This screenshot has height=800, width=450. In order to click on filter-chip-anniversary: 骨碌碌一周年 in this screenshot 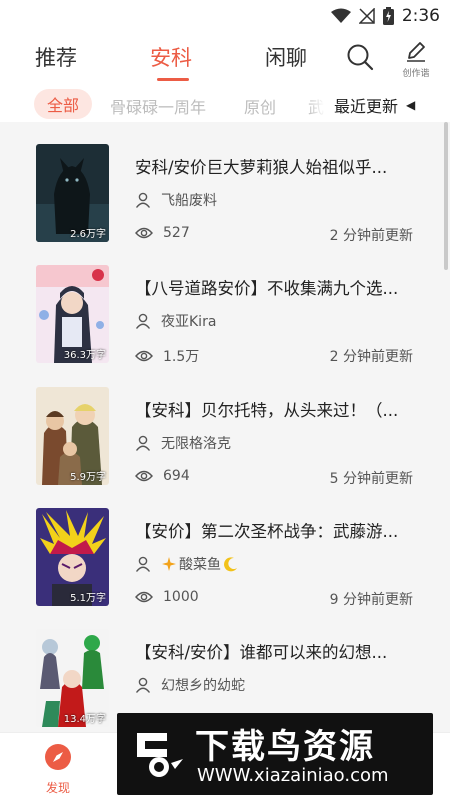, I will do `click(158, 106)`.